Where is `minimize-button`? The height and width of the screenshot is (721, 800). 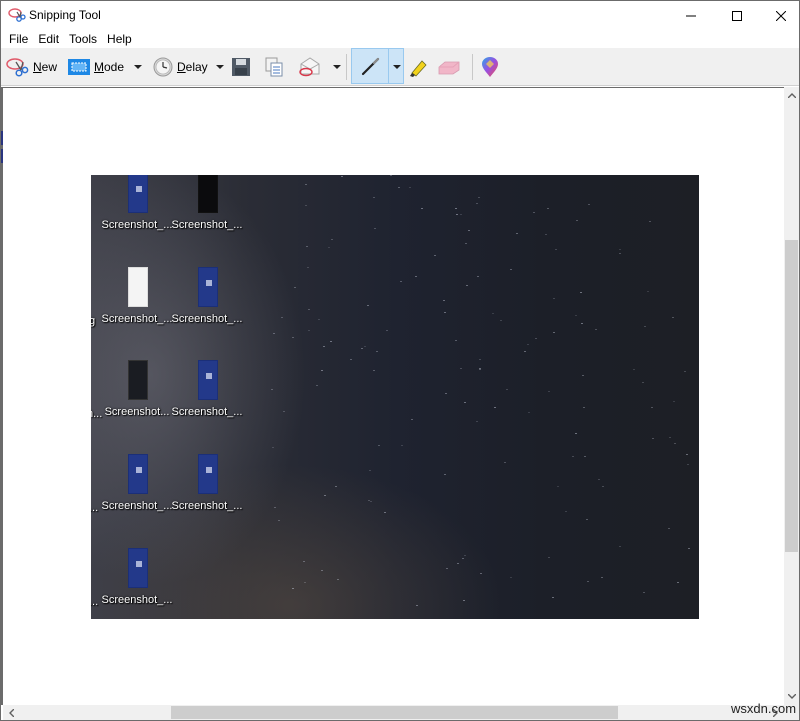 minimize-button is located at coordinates (691, 15).